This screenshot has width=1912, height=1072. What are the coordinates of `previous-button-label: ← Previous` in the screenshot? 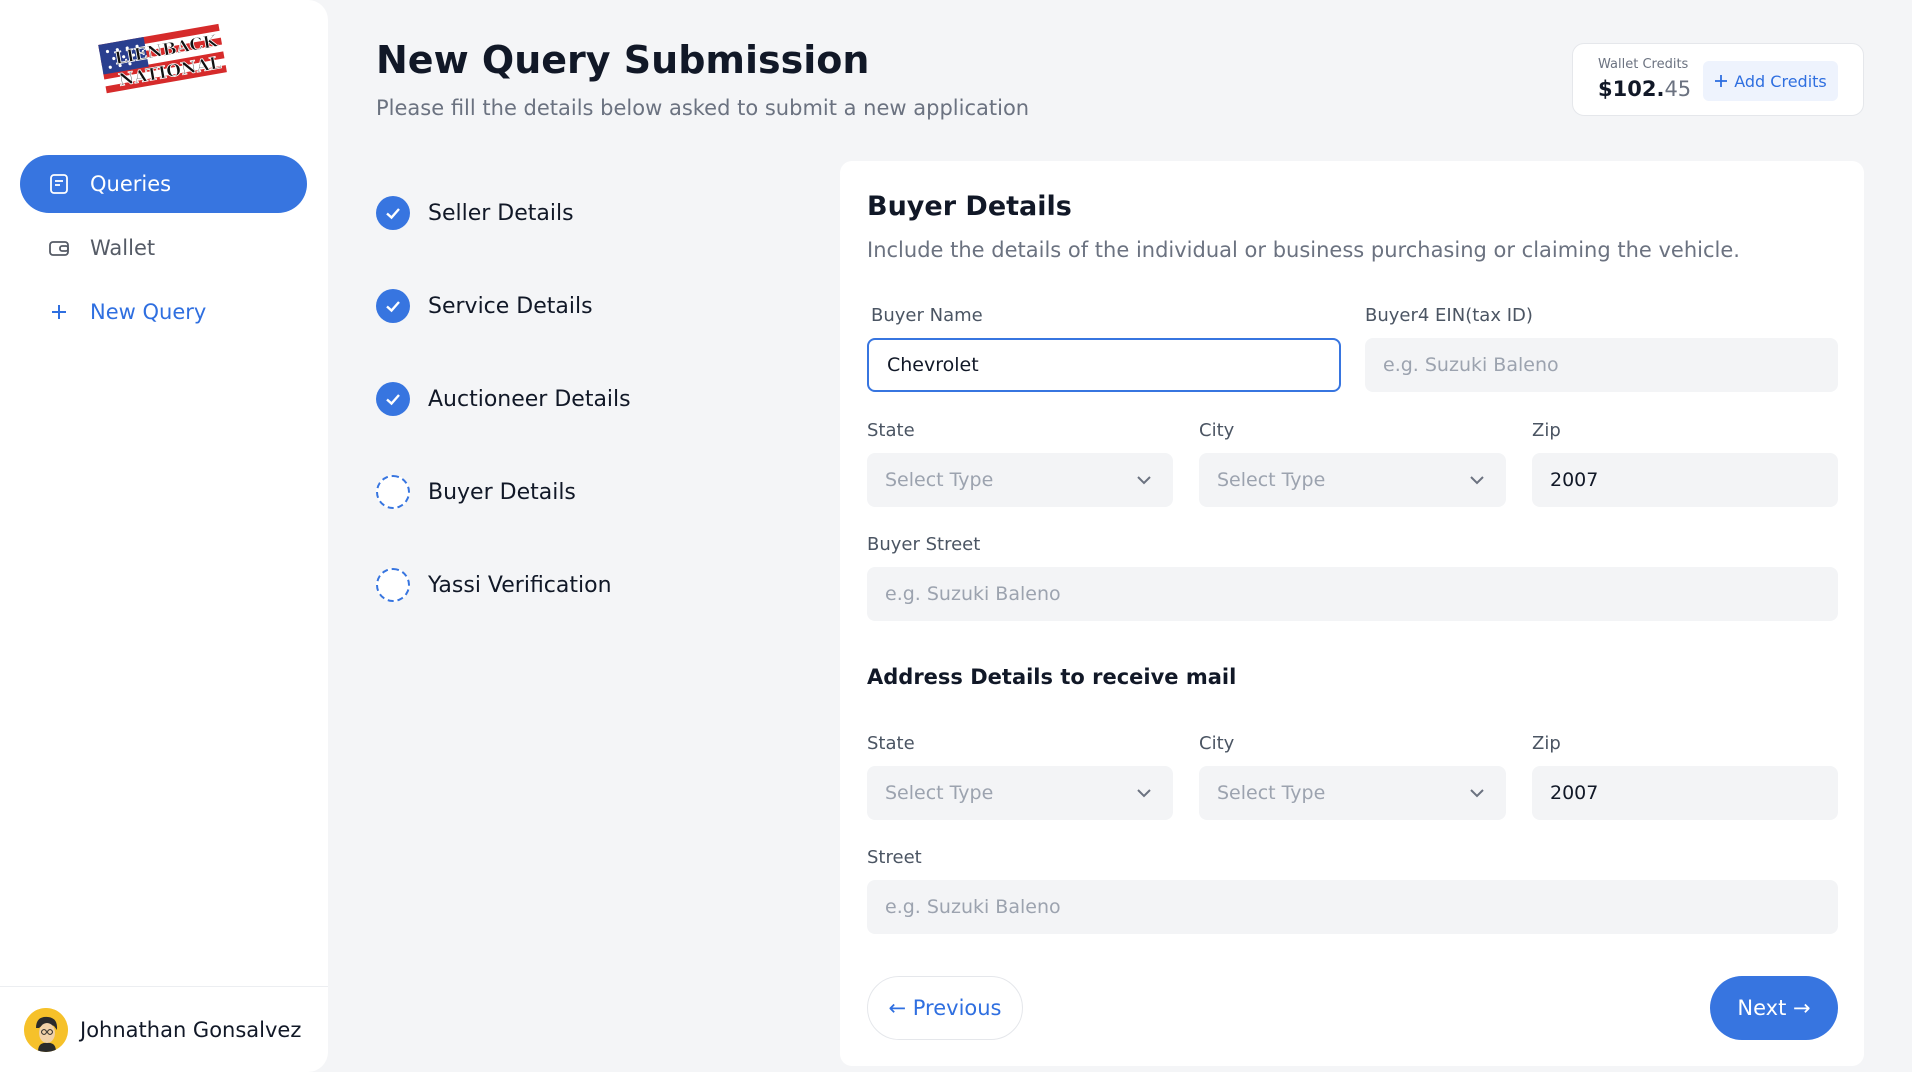 It's located at (945, 1008).